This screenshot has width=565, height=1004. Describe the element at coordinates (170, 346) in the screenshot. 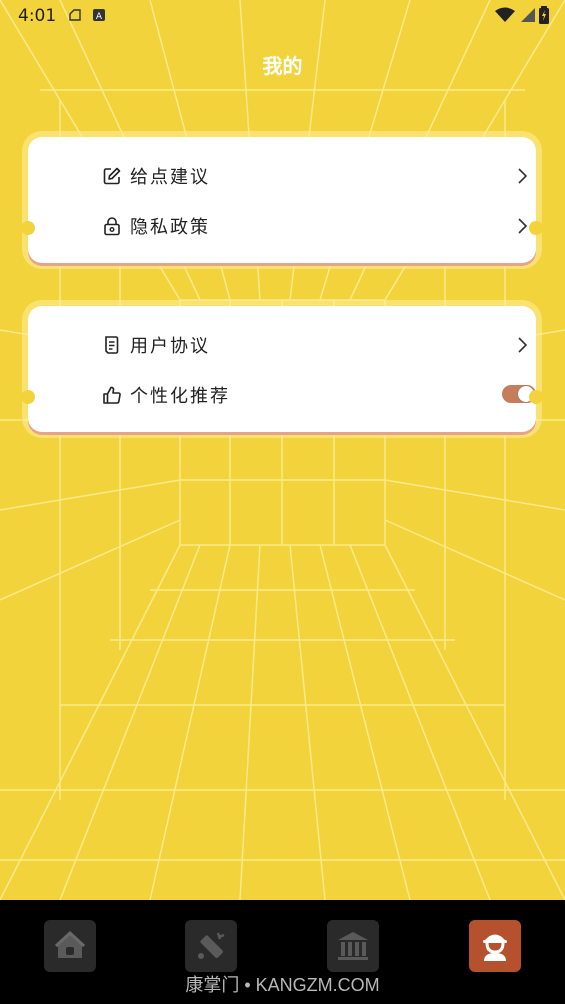

I see `menu-item-label: 用户协议` at that location.